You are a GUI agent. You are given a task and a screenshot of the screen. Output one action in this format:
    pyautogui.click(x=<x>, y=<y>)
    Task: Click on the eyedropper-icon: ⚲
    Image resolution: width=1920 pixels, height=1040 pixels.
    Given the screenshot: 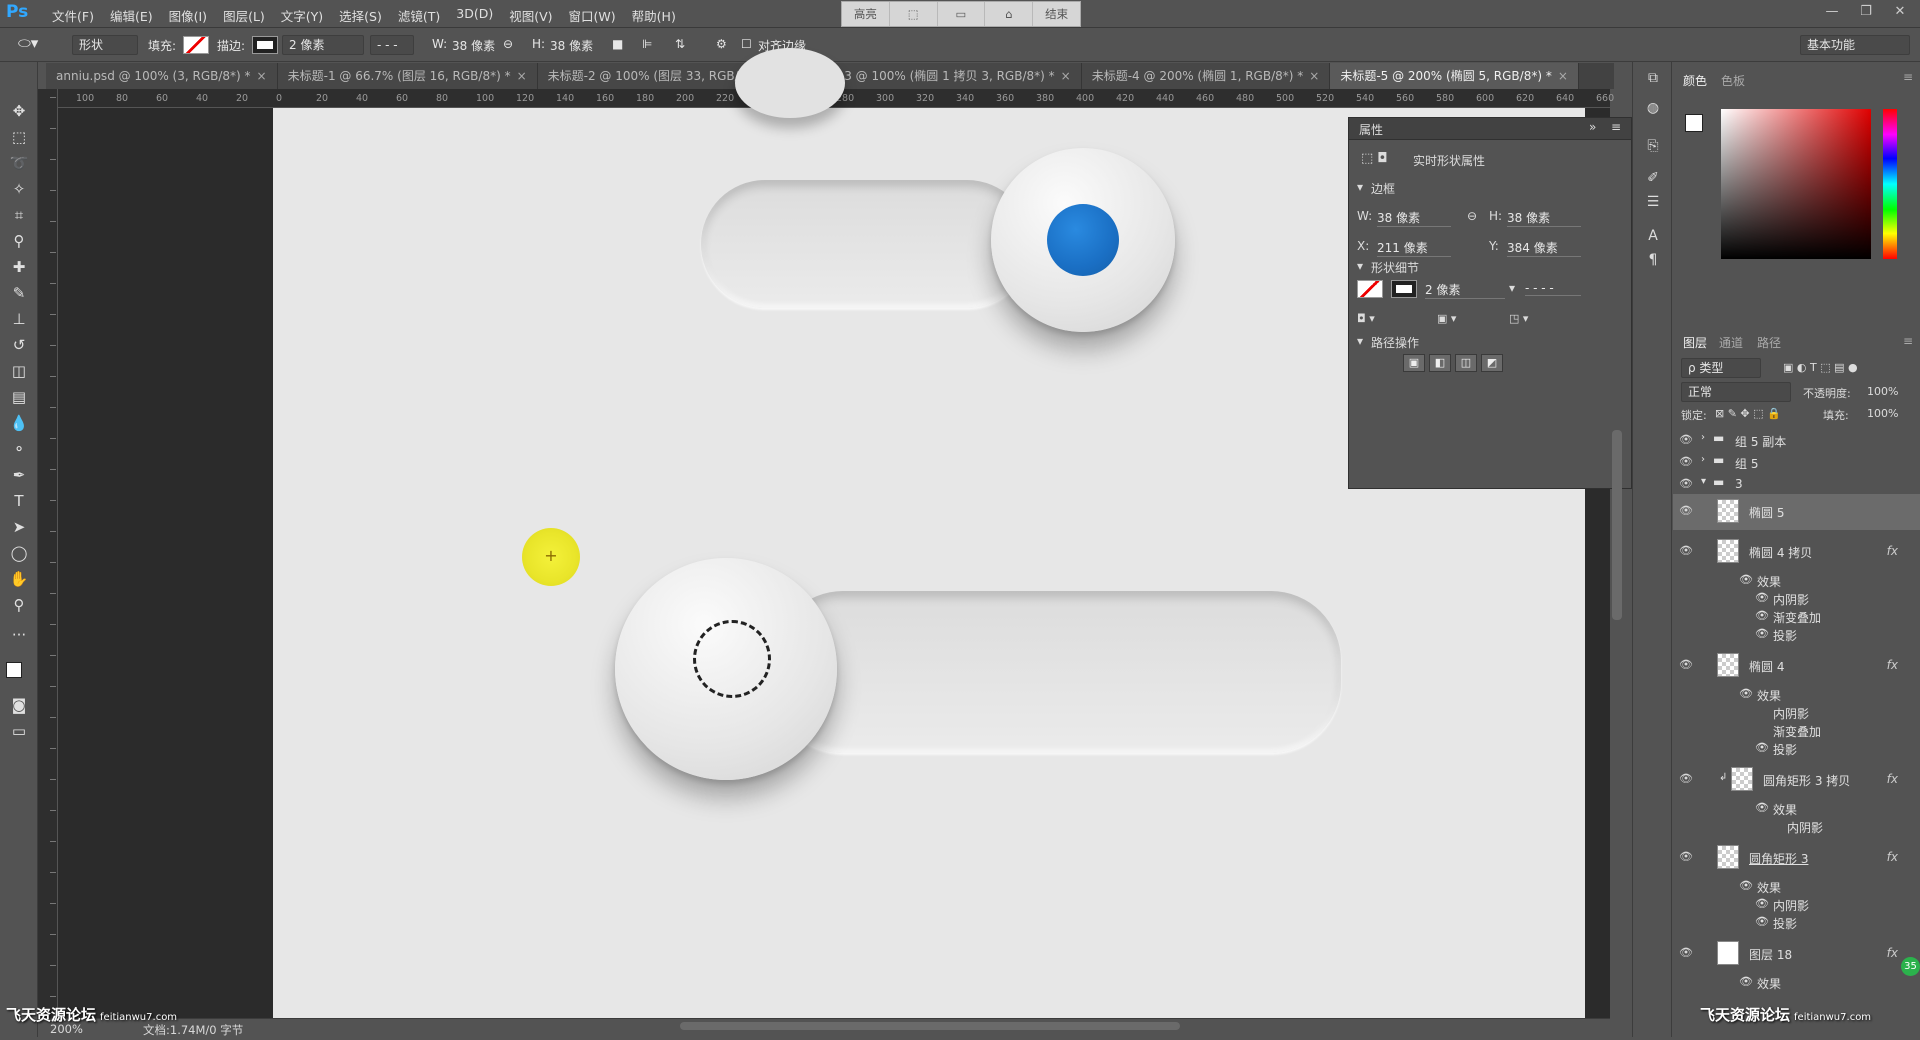 What is the action you would take?
    pyautogui.click(x=19, y=241)
    